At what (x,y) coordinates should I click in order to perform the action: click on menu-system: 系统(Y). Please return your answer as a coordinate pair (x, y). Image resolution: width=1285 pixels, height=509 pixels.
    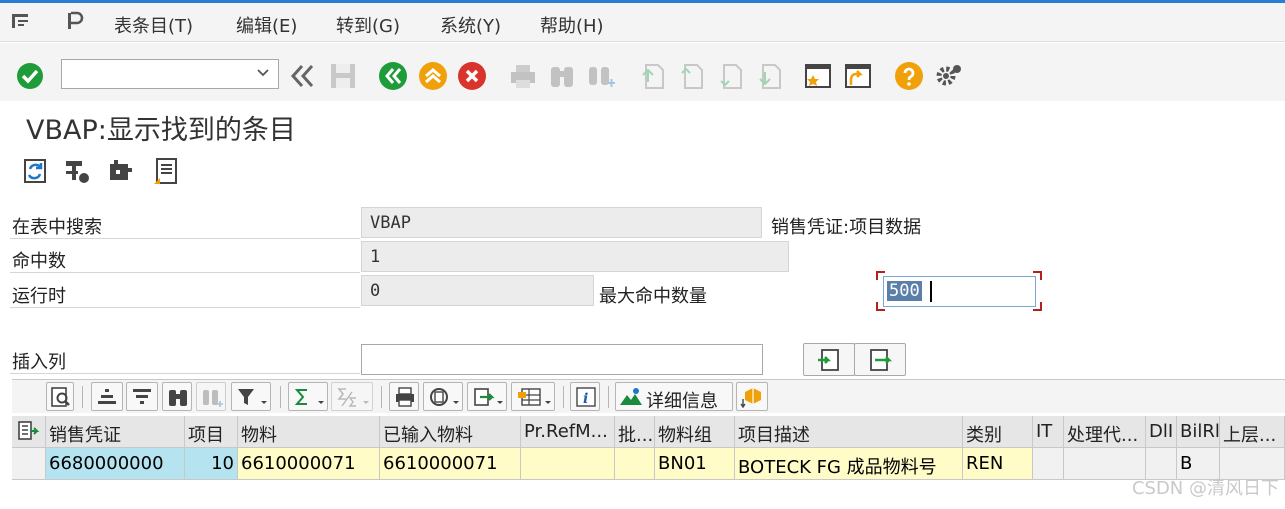
    Looking at the image, I should click on (470, 25).